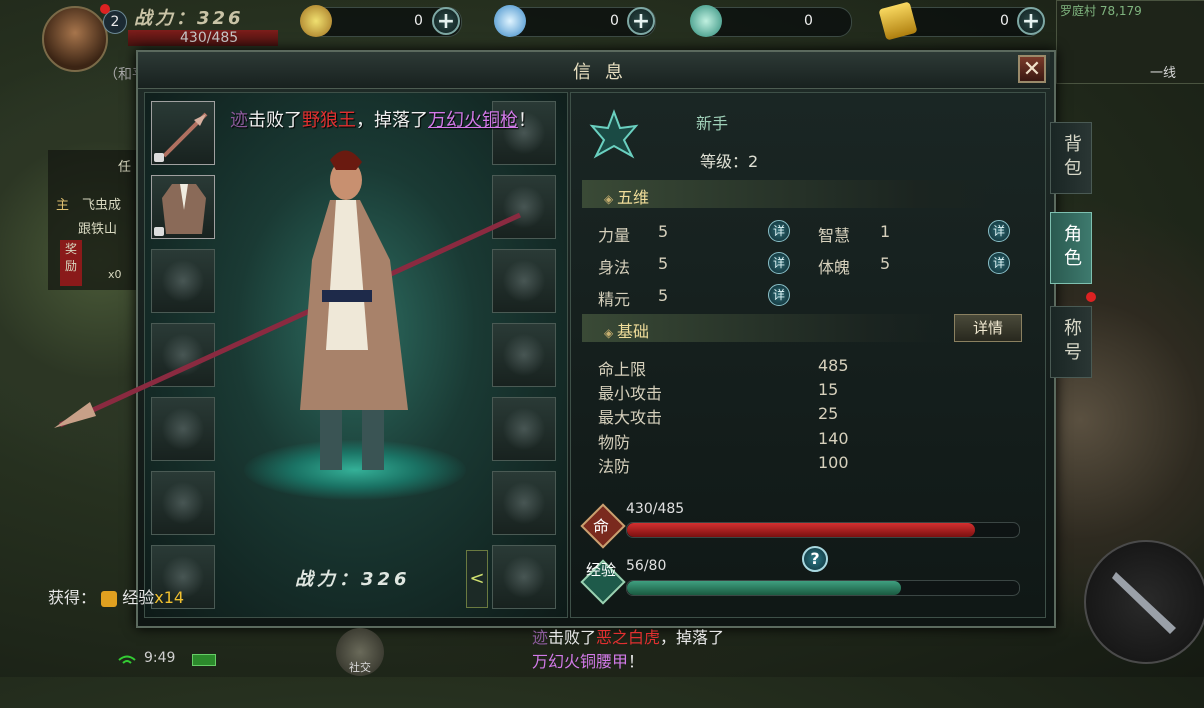 This screenshot has width=1204, height=708. I want to click on exp-coin-icon, so click(109, 598).